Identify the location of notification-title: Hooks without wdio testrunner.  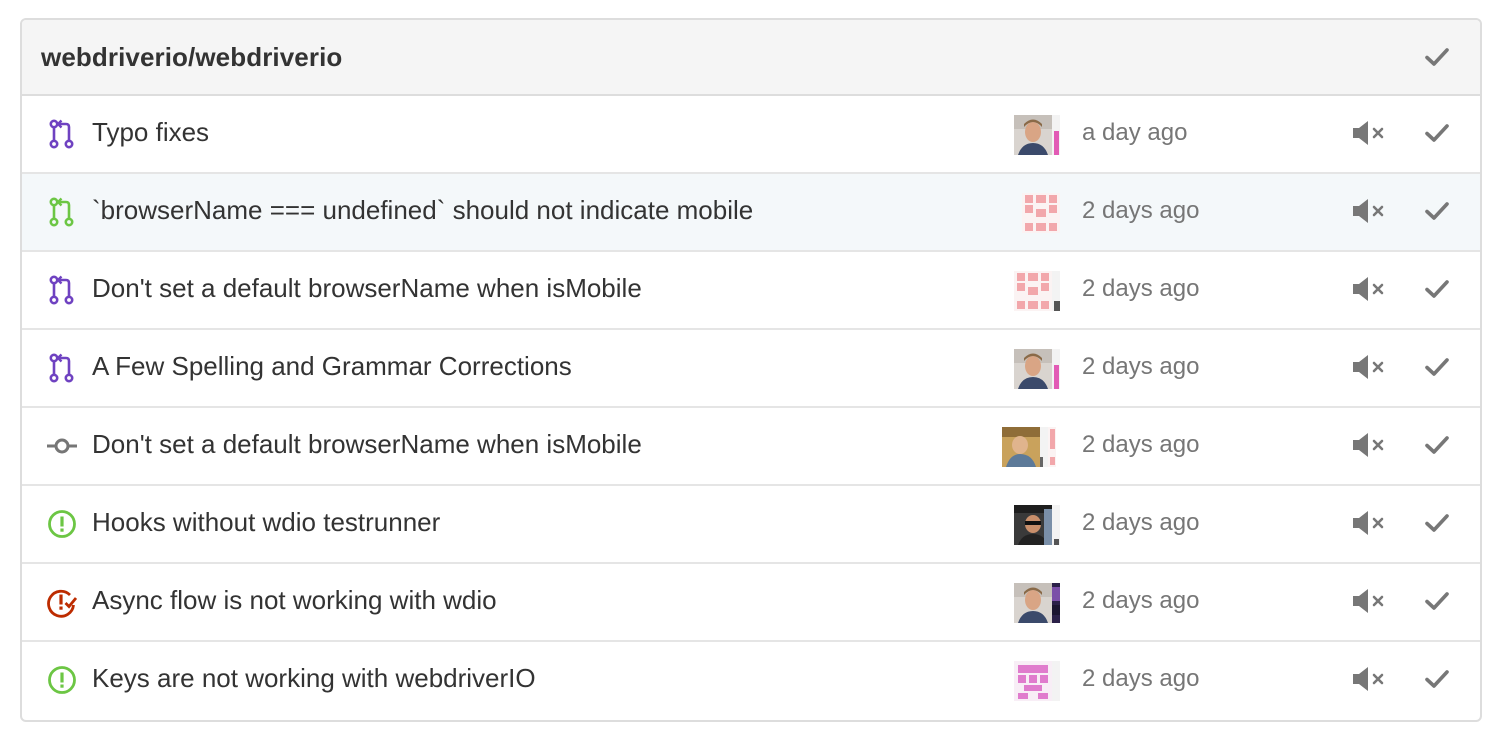
(266, 522).